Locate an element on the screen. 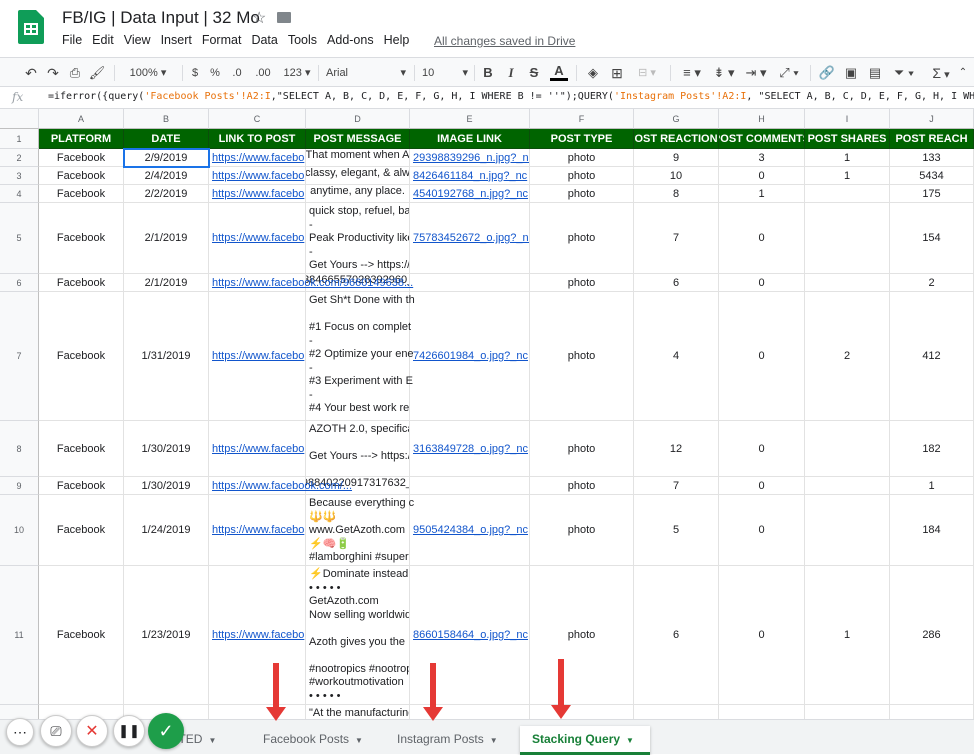  bold-button: B is located at coordinates (488, 73).